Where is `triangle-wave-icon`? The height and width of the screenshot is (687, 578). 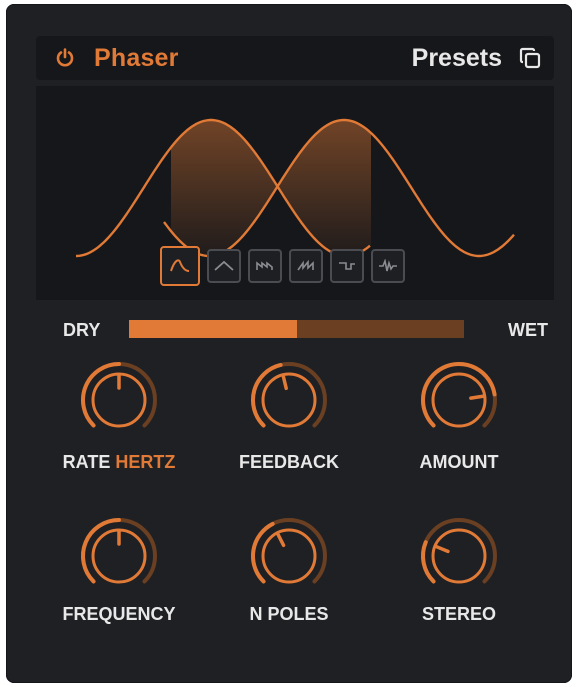
triangle-wave-icon is located at coordinates (224, 265).